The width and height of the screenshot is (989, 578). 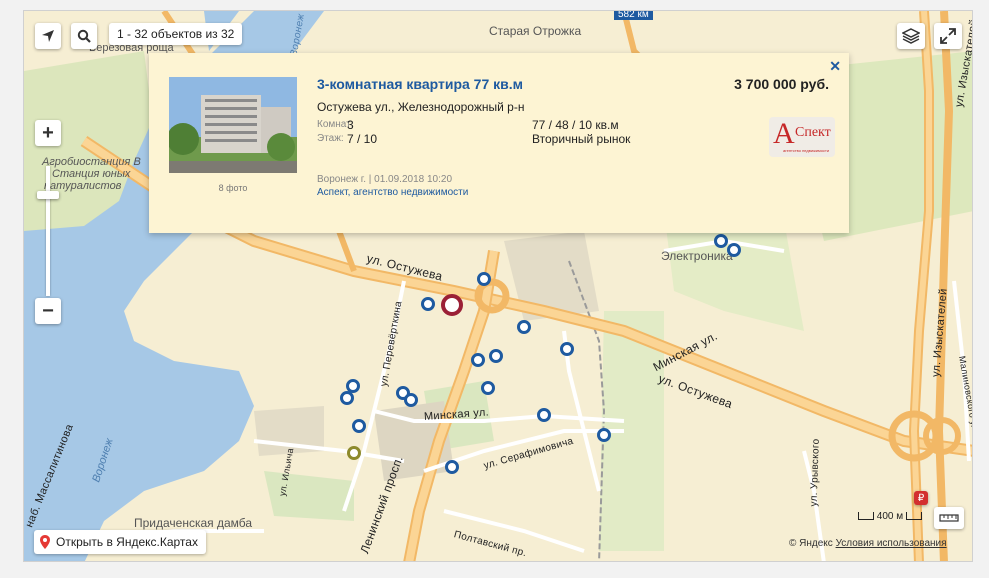 I want to click on area-value: 77 / 48 / 10 кв.м, so click(x=575, y=125).